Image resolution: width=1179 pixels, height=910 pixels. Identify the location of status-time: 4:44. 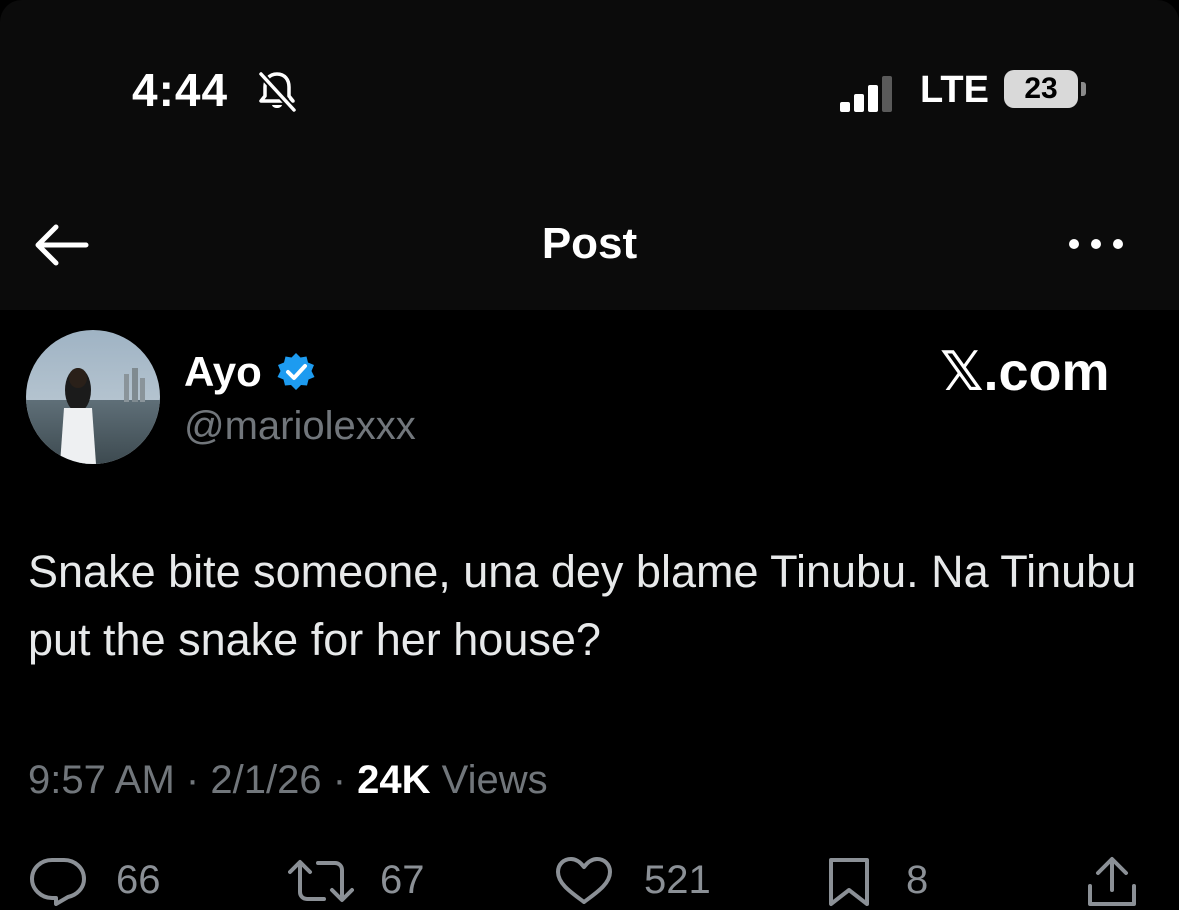
(180, 90).